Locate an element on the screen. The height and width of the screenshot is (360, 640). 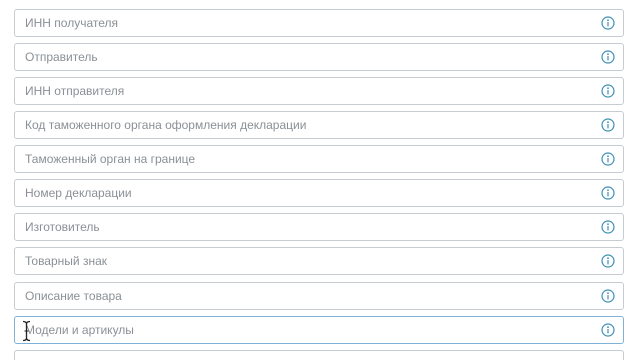
models-articles-field: Модели и артикулы is located at coordinates (319, 330).